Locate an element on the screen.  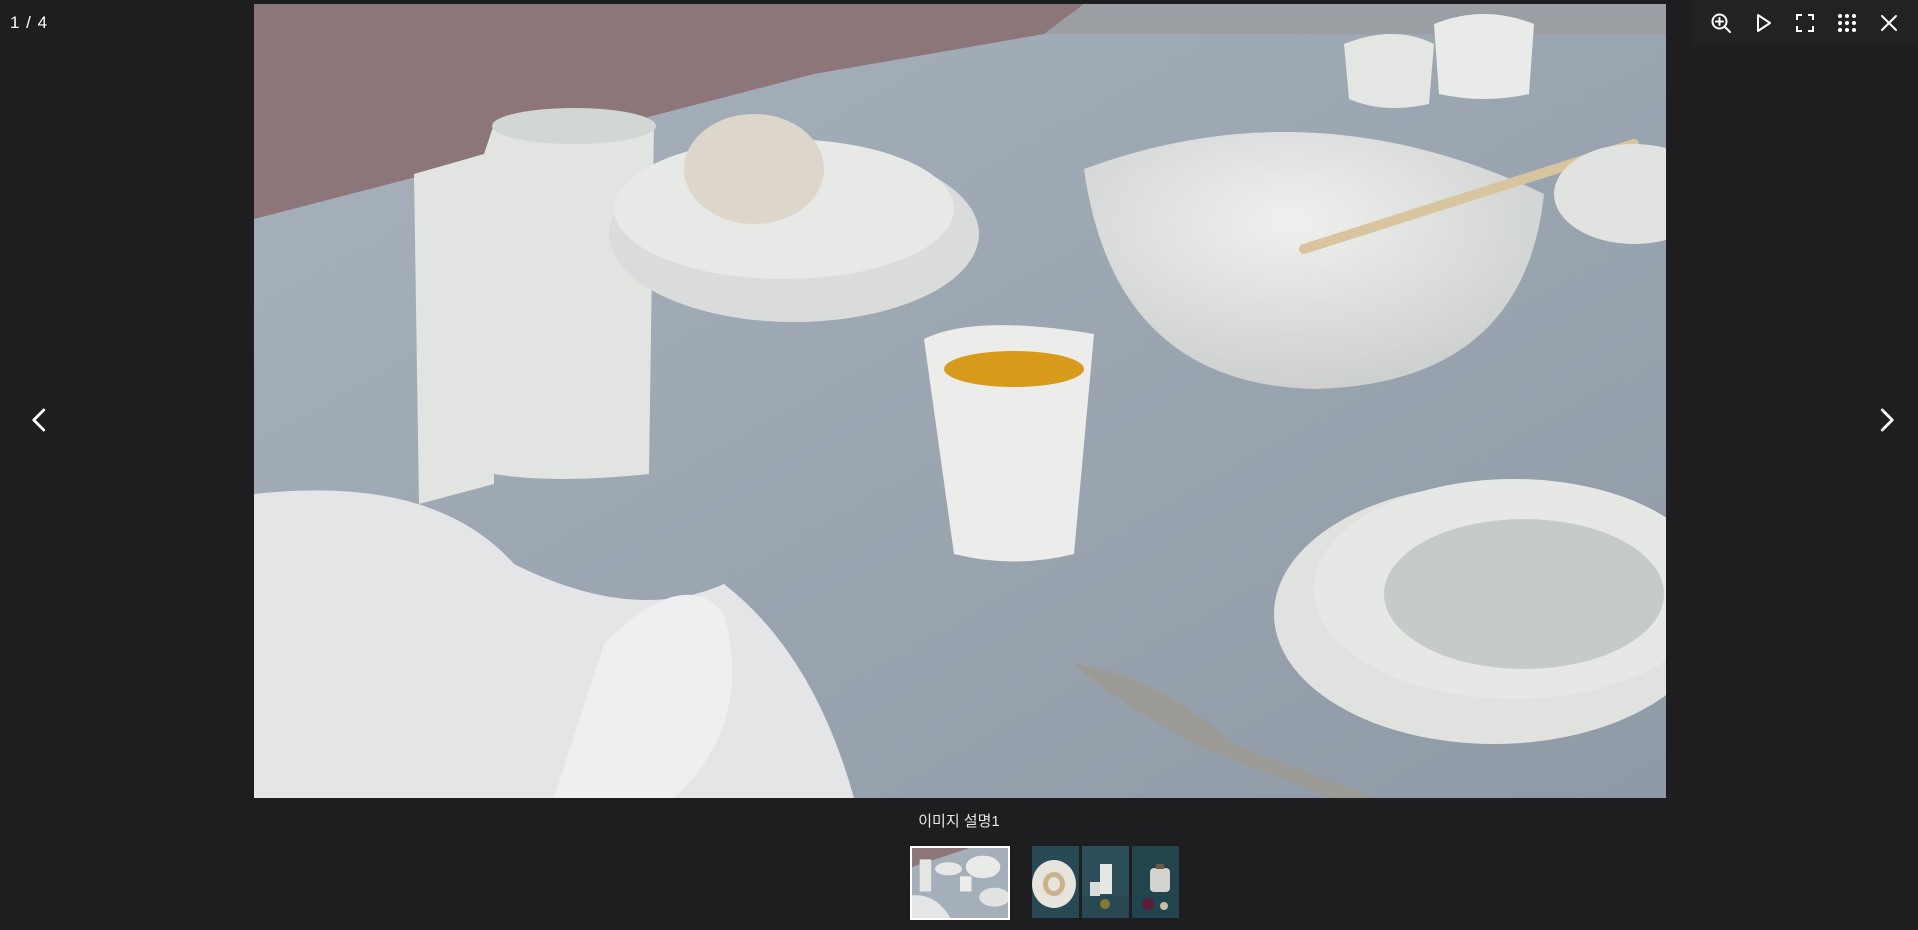
close-button is located at coordinates (1889, 23).